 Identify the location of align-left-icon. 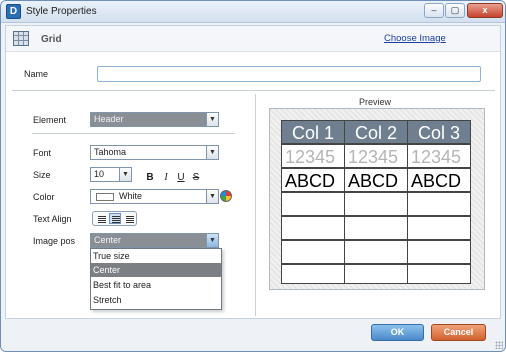
(102, 219).